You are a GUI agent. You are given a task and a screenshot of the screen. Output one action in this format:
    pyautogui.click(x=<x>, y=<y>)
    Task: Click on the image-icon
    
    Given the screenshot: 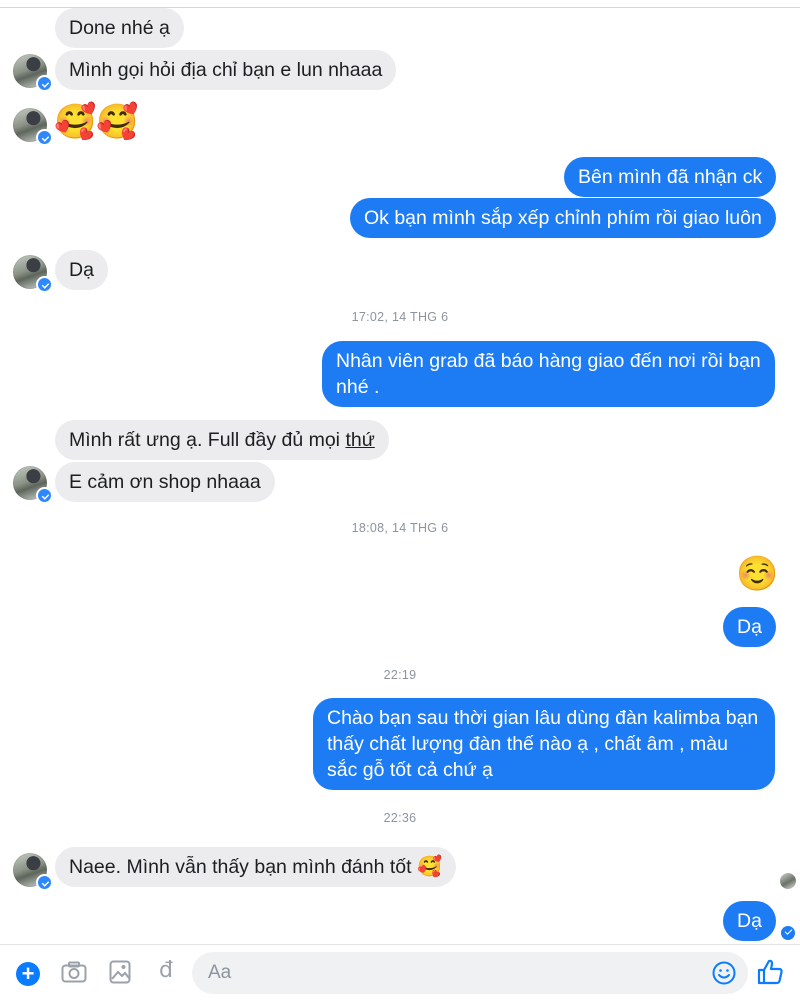 What is the action you would take?
    pyautogui.click(x=120, y=972)
    